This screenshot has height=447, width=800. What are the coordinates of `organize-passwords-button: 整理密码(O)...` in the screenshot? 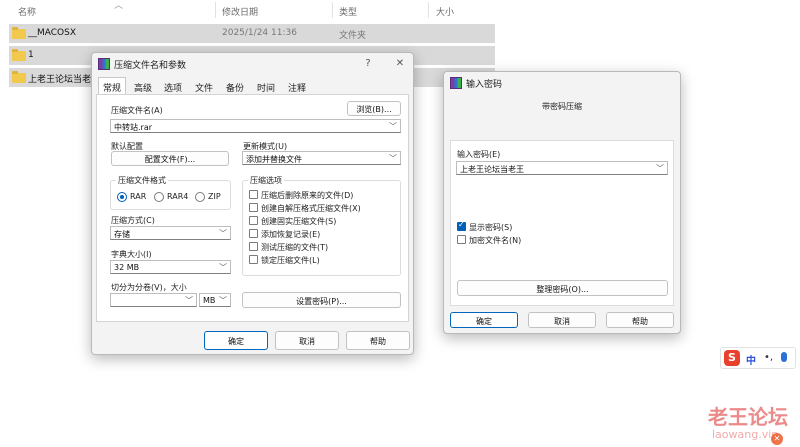 It's located at (562, 288).